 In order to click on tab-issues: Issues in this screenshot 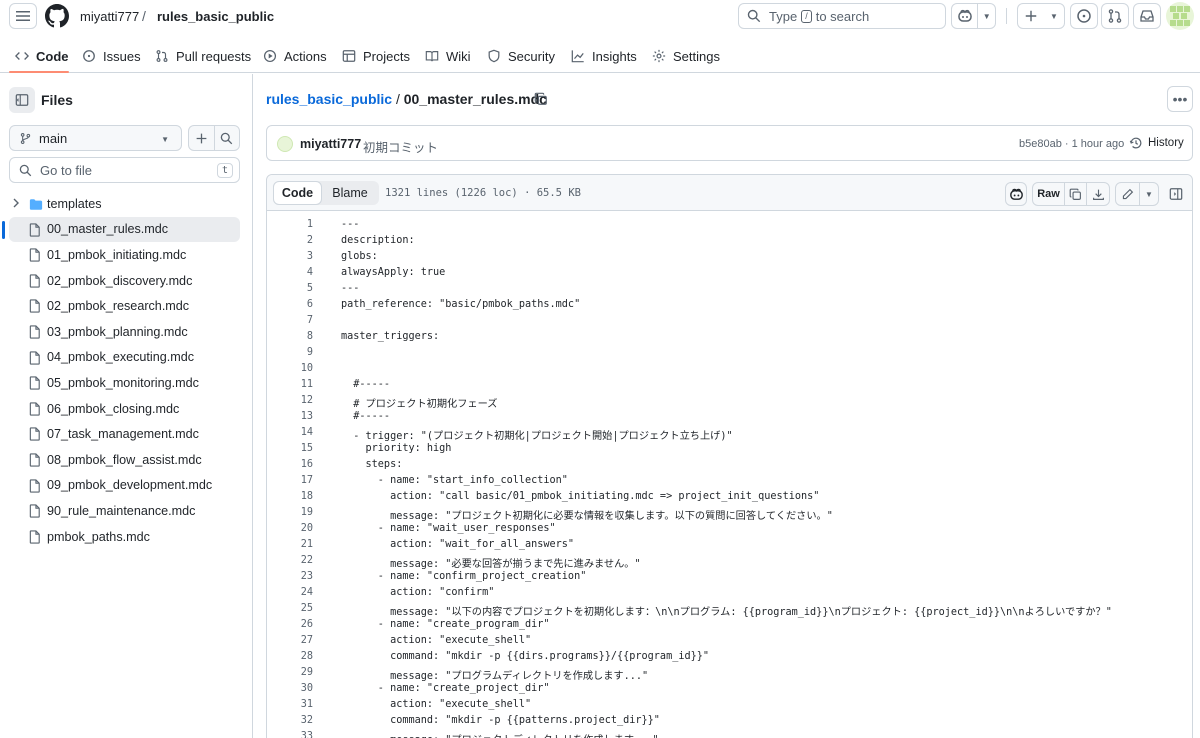, I will do `click(111, 56)`.